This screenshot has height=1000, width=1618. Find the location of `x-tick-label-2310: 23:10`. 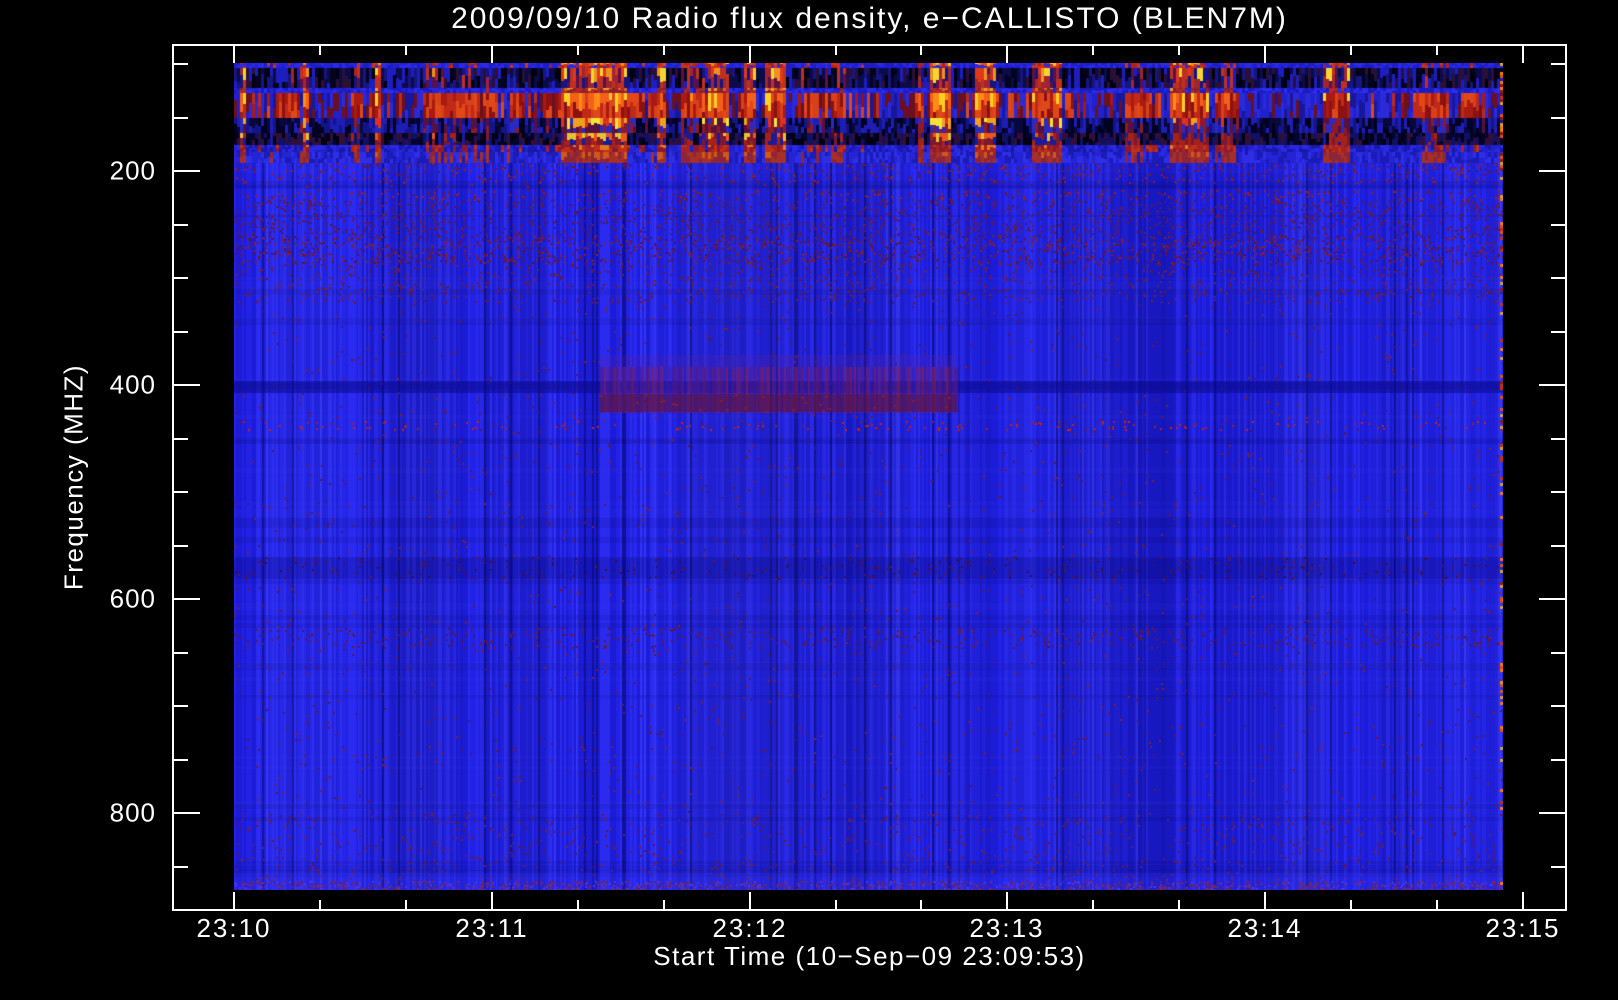

x-tick-label-2310: 23:10 is located at coordinates (234, 928).